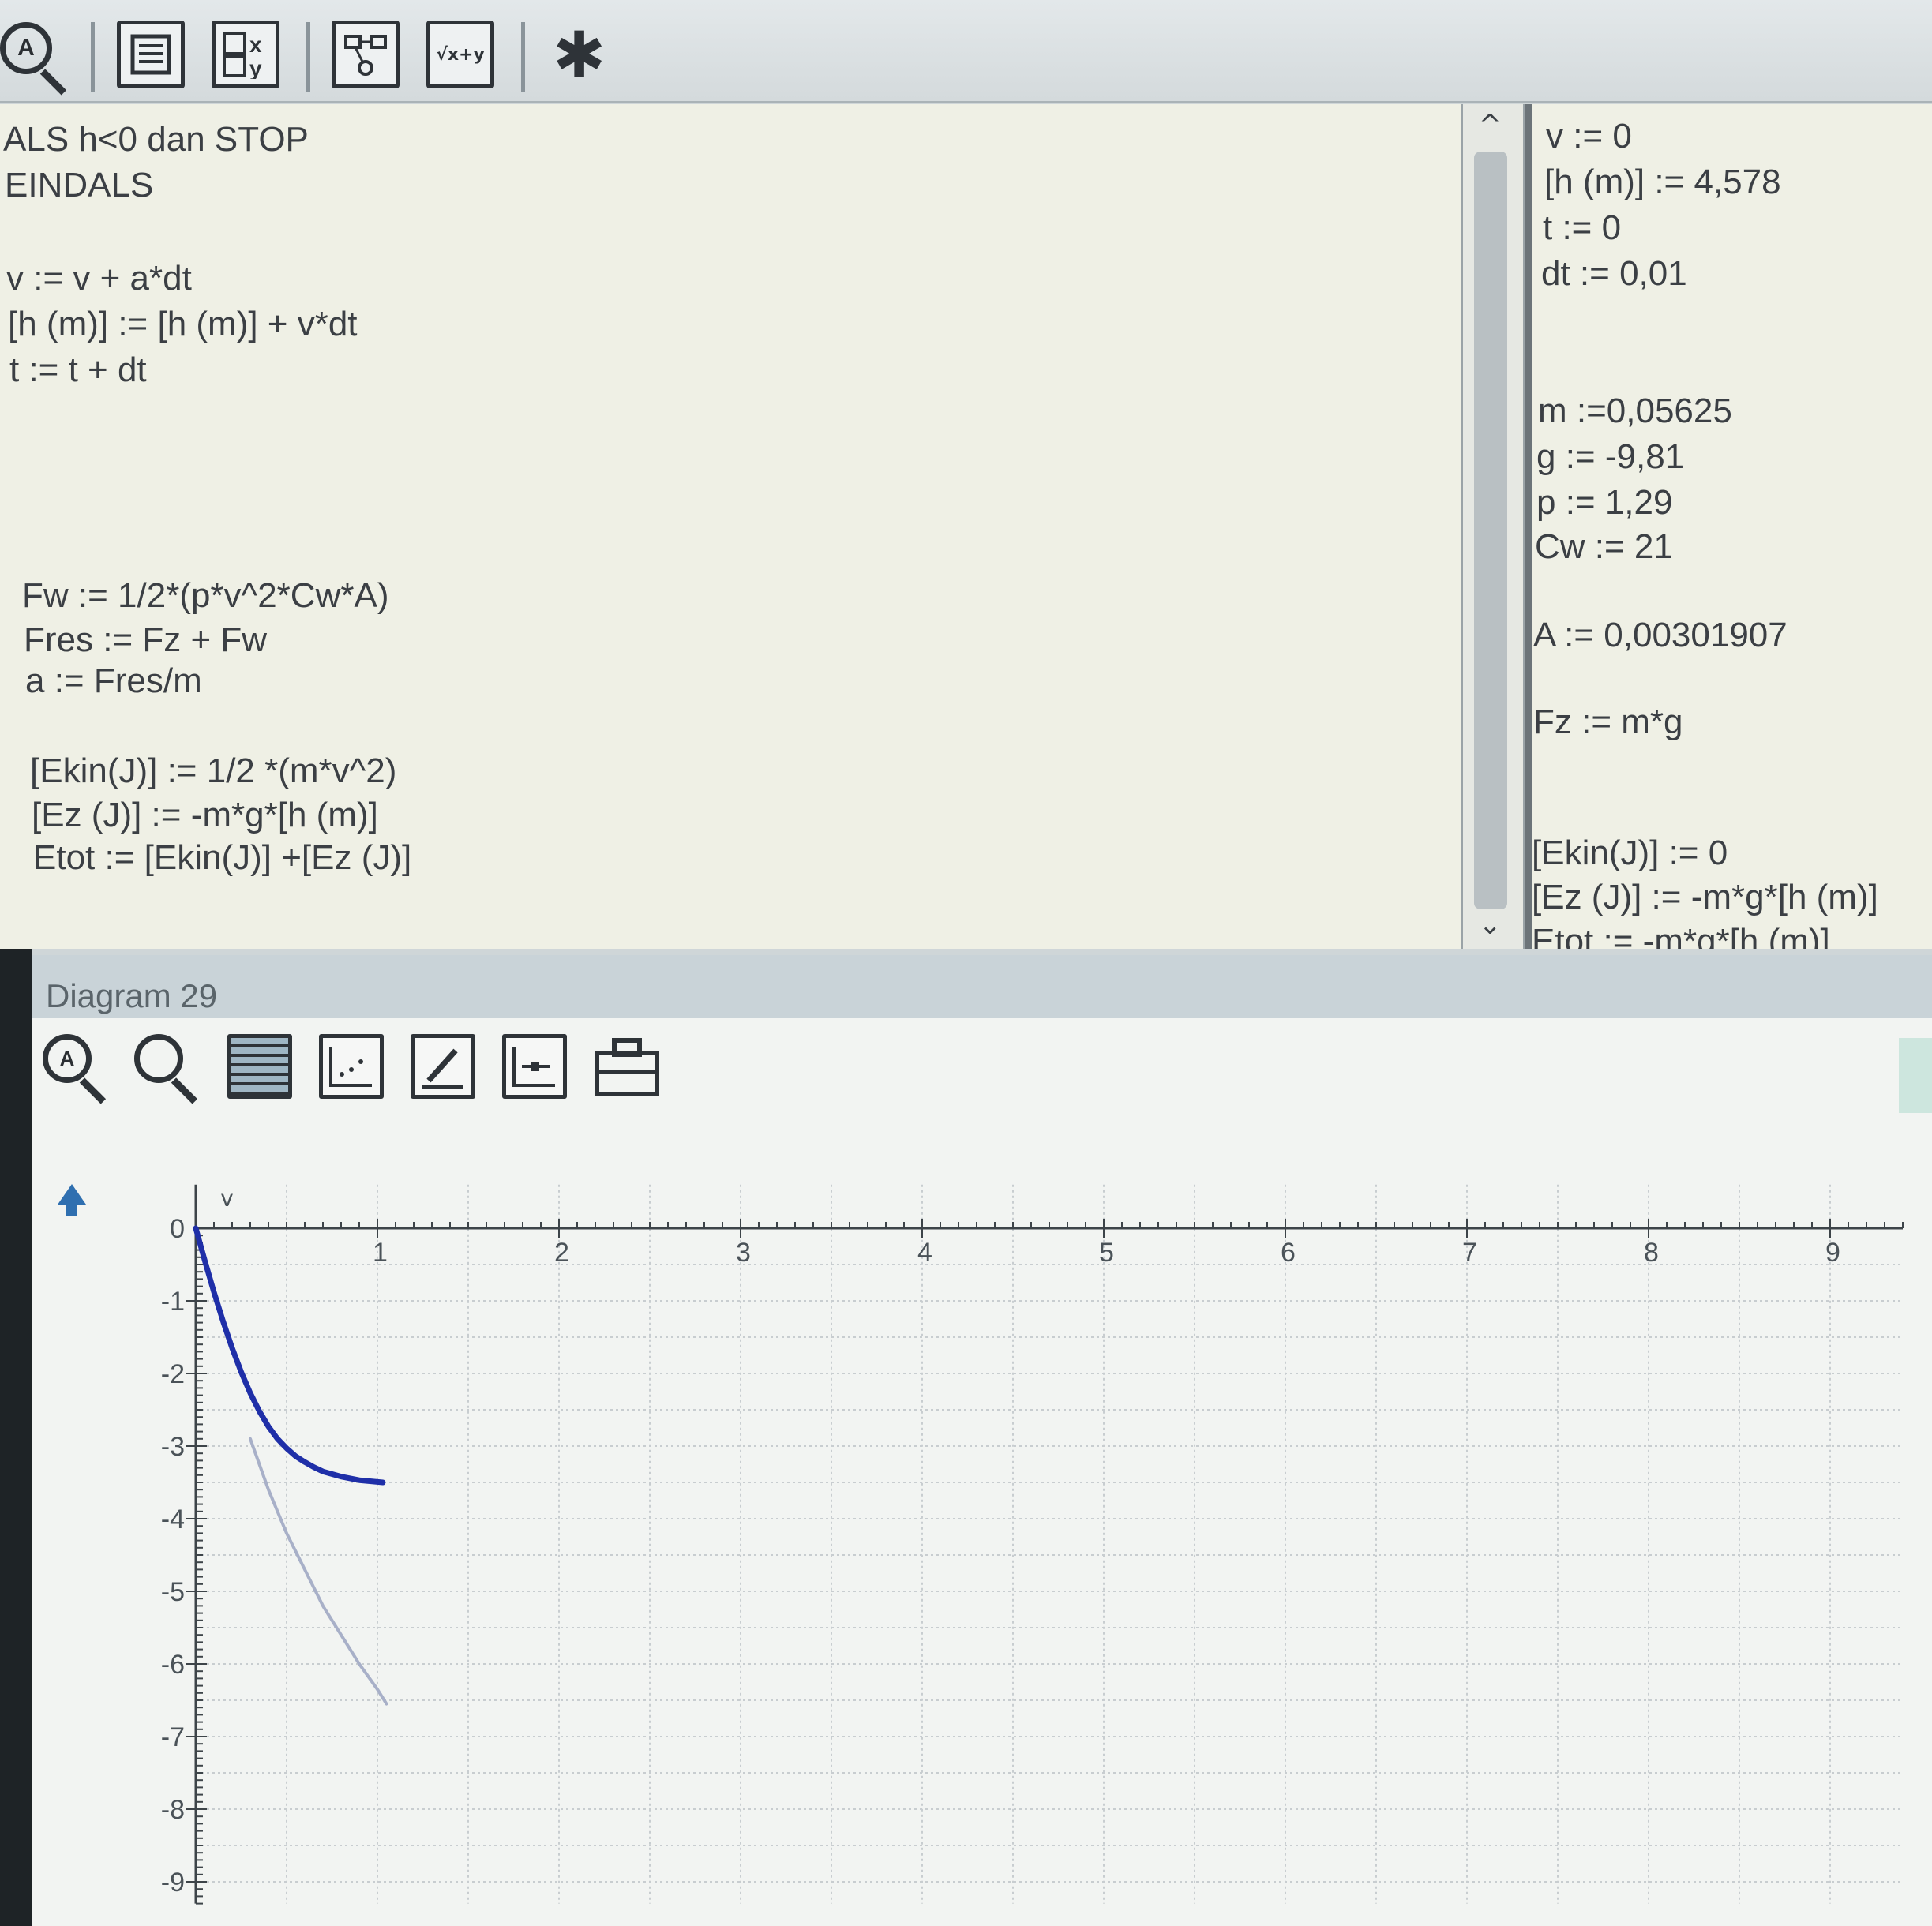 This screenshot has width=1932, height=1926. What do you see at coordinates (1490, 125) in the screenshot?
I see `scroll-up-icon: ^` at bounding box center [1490, 125].